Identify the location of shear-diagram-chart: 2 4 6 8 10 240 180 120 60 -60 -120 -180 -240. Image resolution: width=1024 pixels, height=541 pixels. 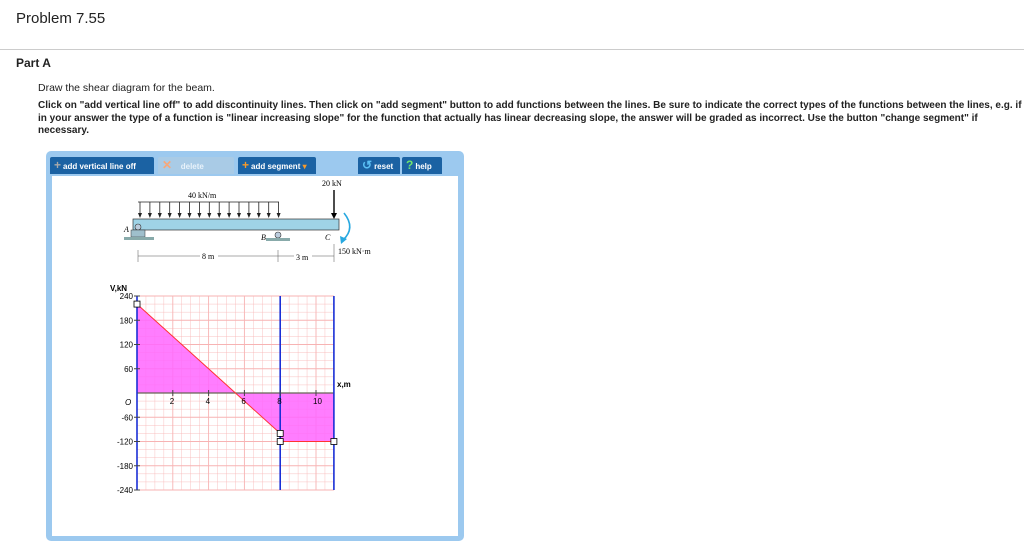
(227, 393).